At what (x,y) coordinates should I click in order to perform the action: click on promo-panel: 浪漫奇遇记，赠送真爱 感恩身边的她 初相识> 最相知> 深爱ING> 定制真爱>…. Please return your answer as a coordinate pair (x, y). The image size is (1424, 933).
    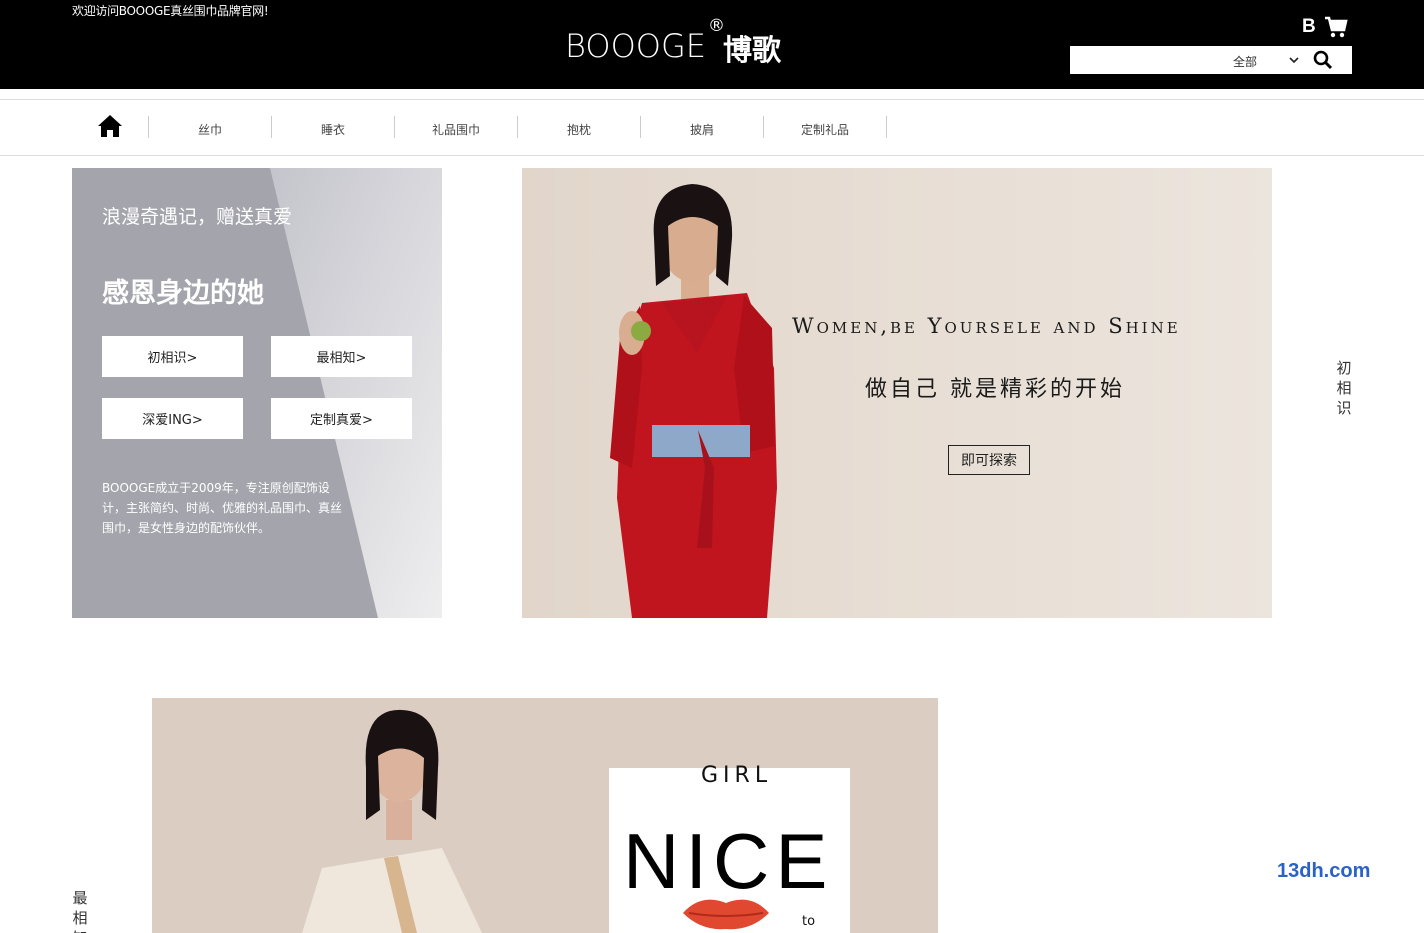
    Looking at the image, I should click on (257, 393).